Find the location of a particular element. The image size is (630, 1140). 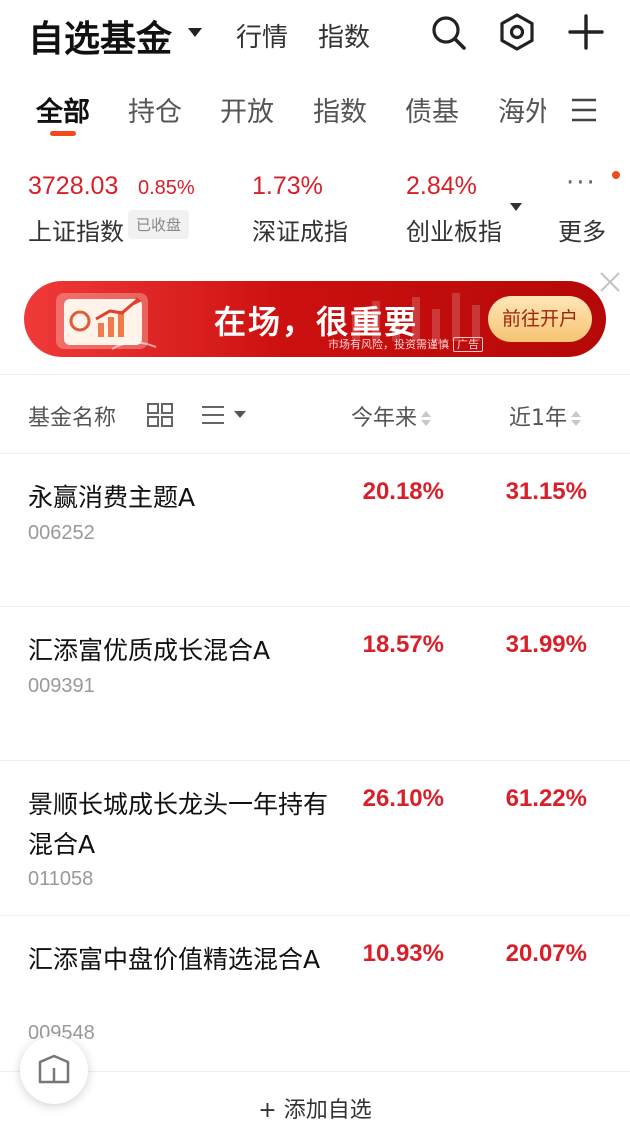

tab-overseas: 海外 is located at coordinates (522, 109).